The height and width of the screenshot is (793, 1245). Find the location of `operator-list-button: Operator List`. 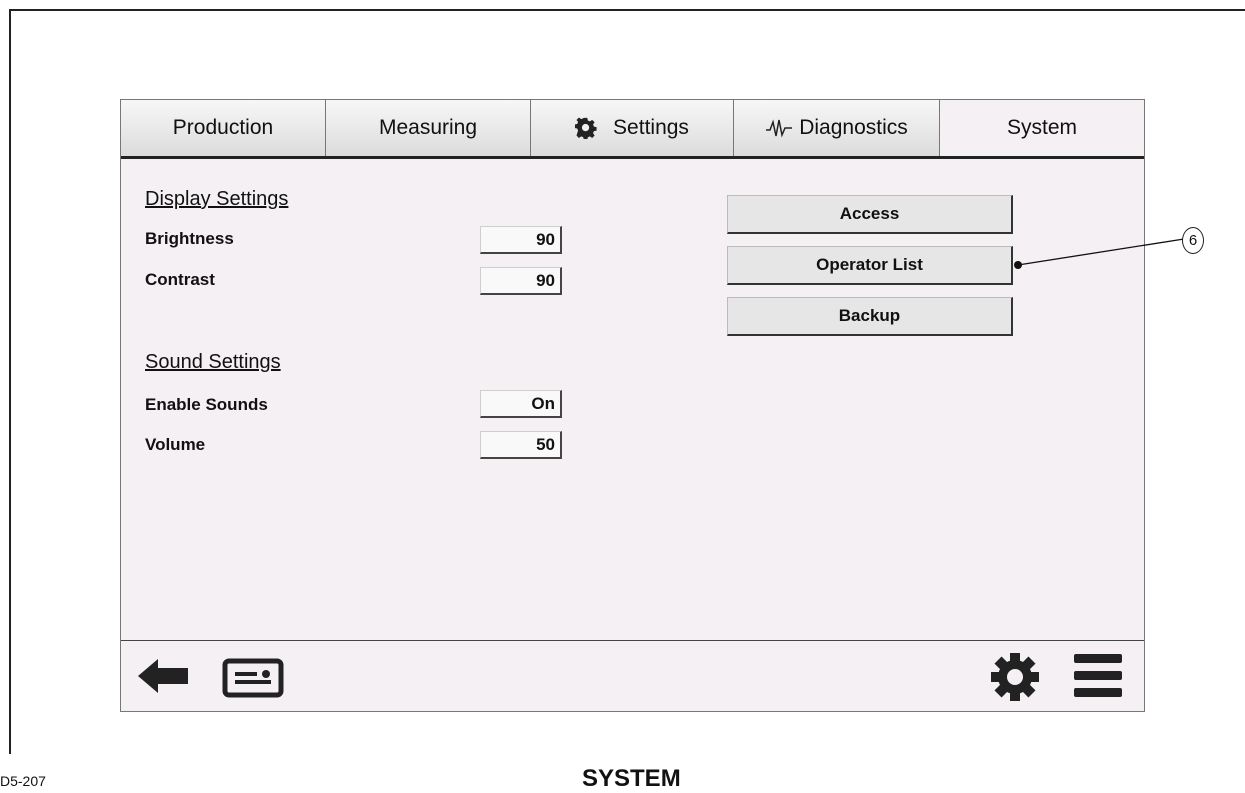

operator-list-button: Operator List is located at coordinates (870, 265).